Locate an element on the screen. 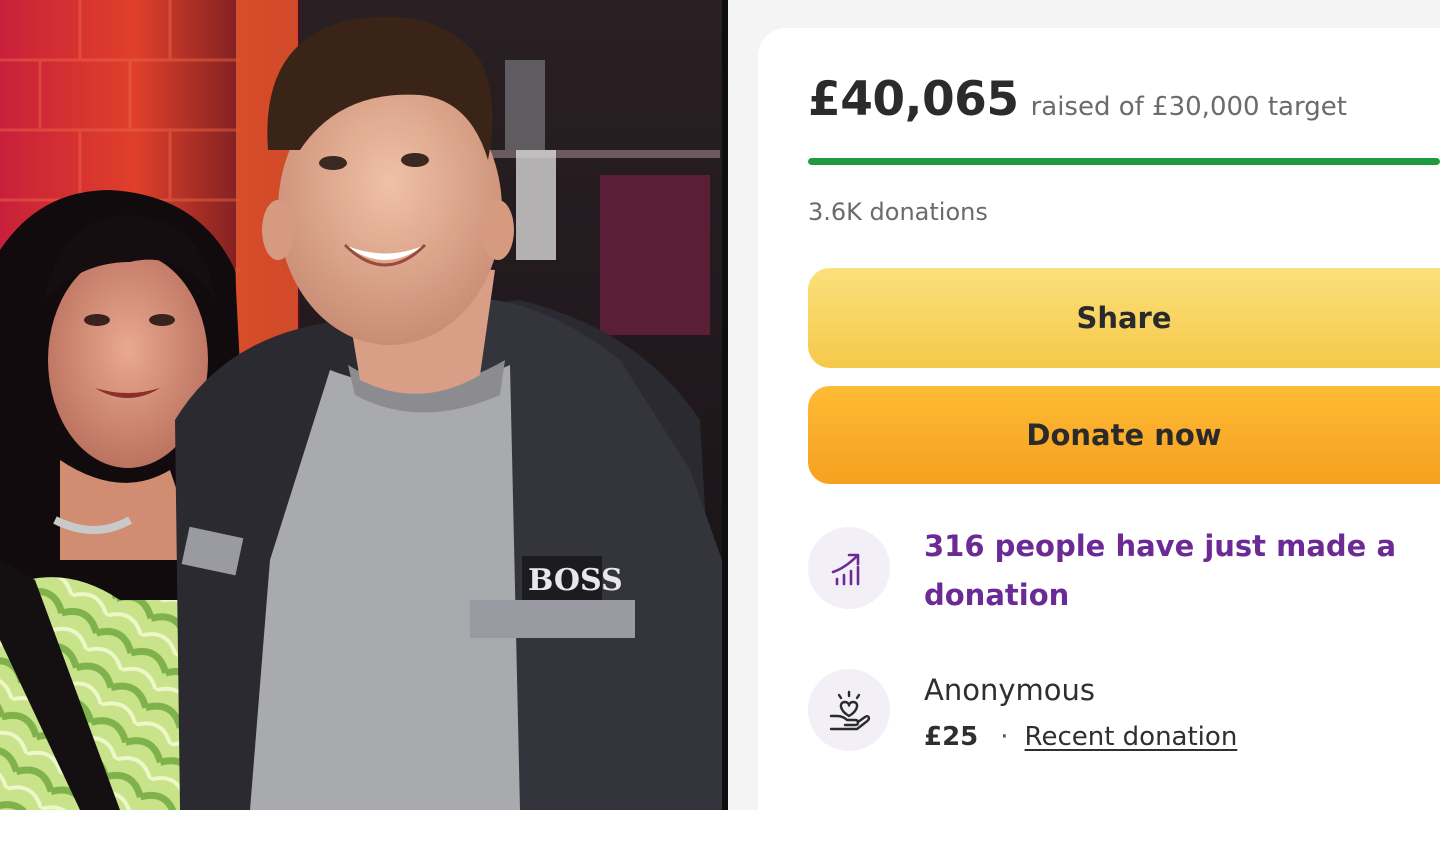 The image size is (1440, 848). trending-icon-badge is located at coordinates (849, 568).